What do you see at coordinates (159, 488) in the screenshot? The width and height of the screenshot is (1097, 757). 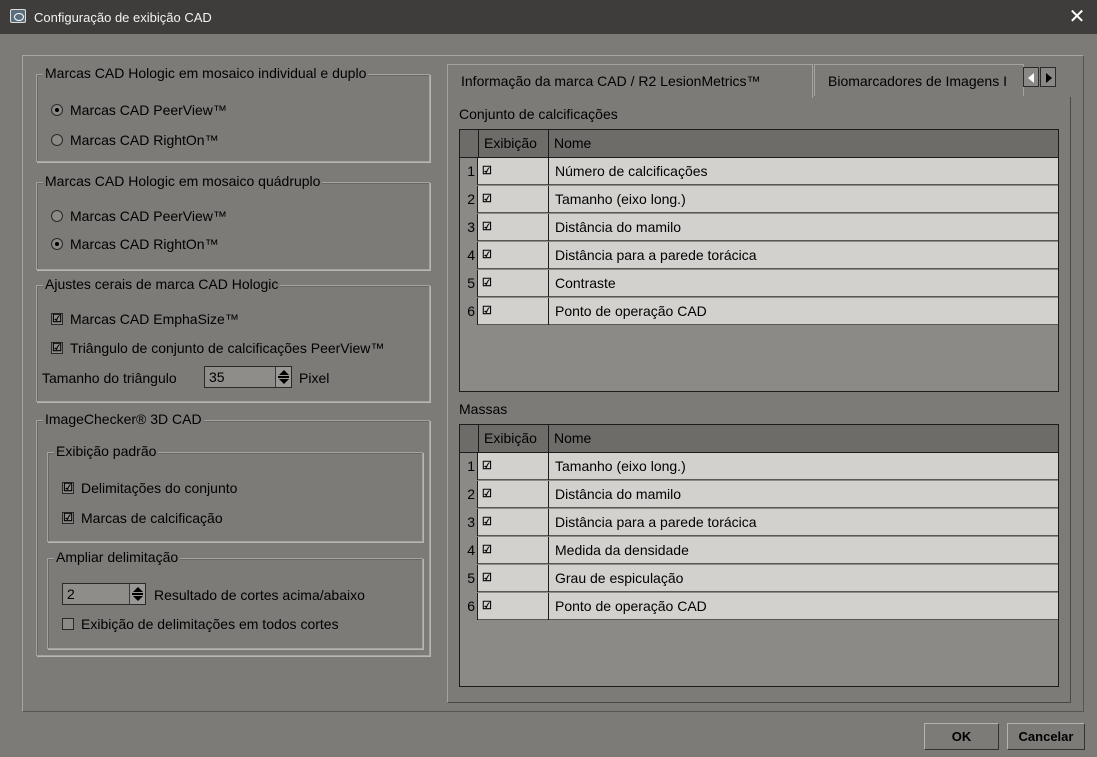 I see `checkbox-label: Delimitações do conjunto` at bounding box center [159, 488].